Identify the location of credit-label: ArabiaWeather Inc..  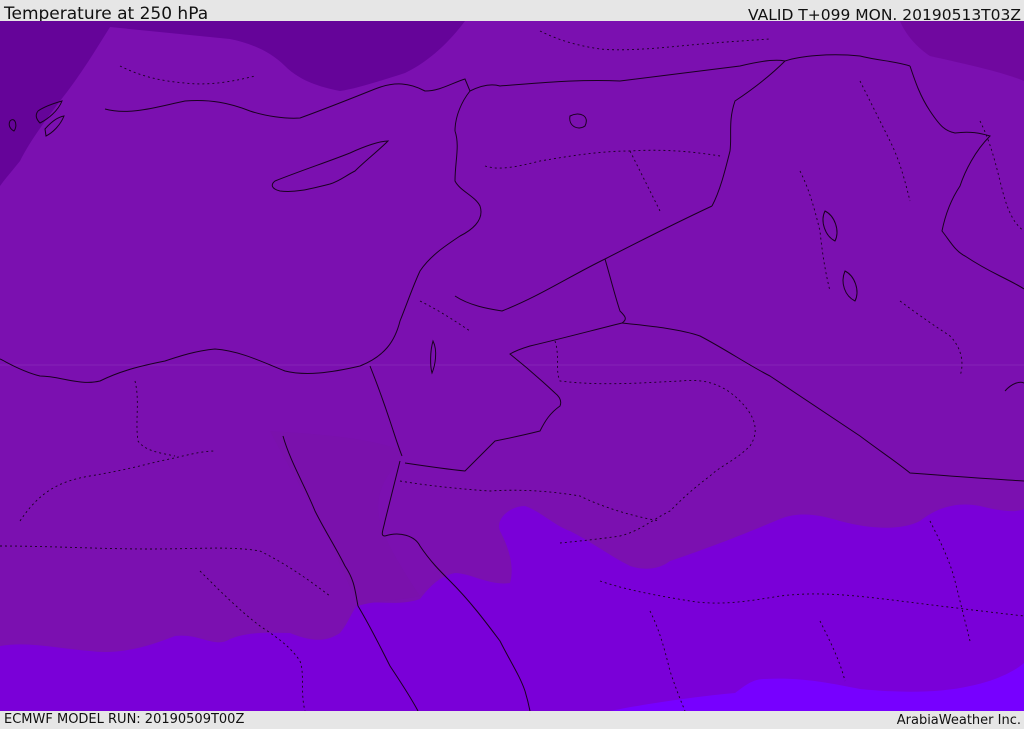
(958, 720).